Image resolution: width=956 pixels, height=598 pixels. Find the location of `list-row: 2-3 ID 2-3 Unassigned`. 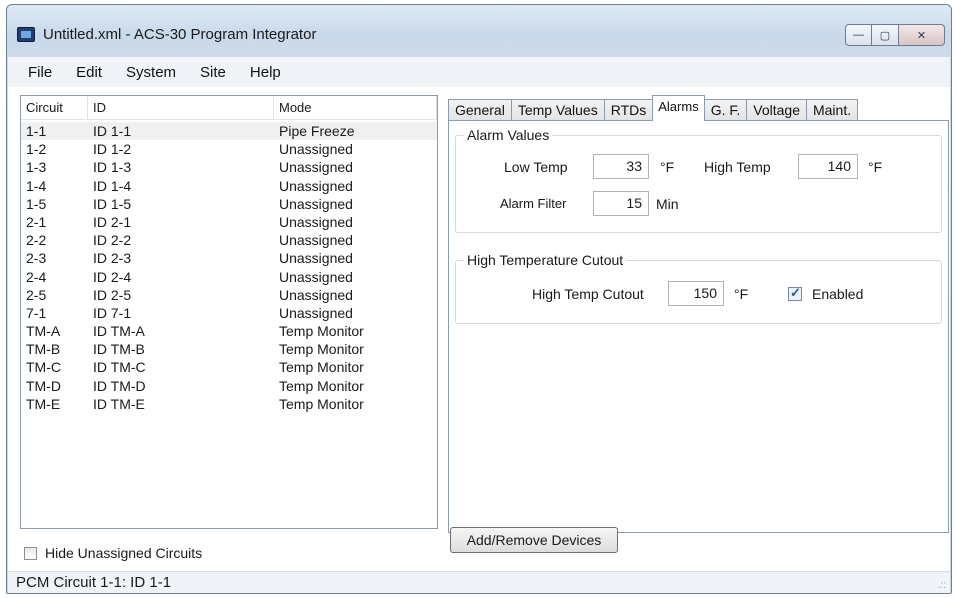

list-row: 2-3 ID 2-3 Unassigned is located at coordinates (229, 258).